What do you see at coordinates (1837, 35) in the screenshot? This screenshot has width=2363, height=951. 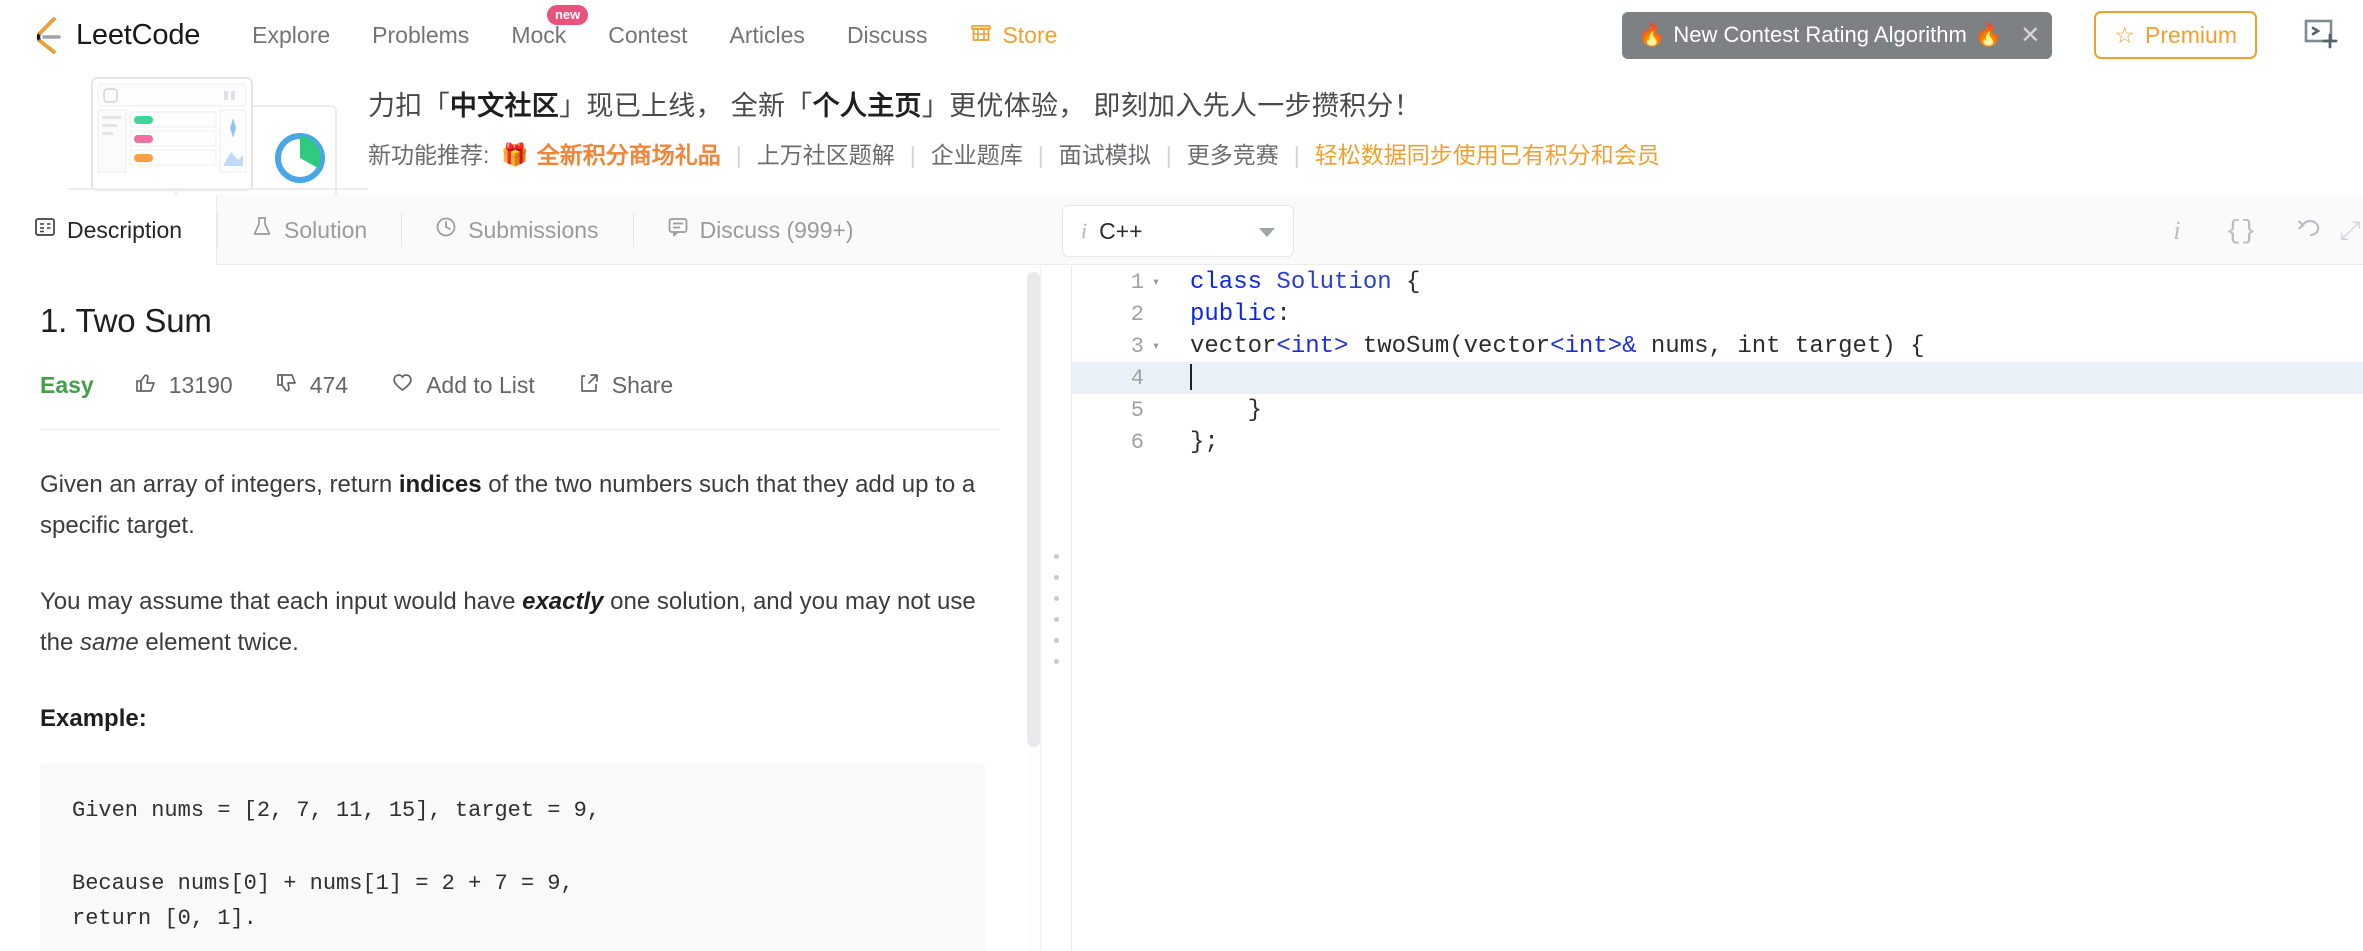 I see `contest-rating-banner: 🔥 New Contest Rating Algorithm 🔥 ✕` at bounding box center [1837, 35].